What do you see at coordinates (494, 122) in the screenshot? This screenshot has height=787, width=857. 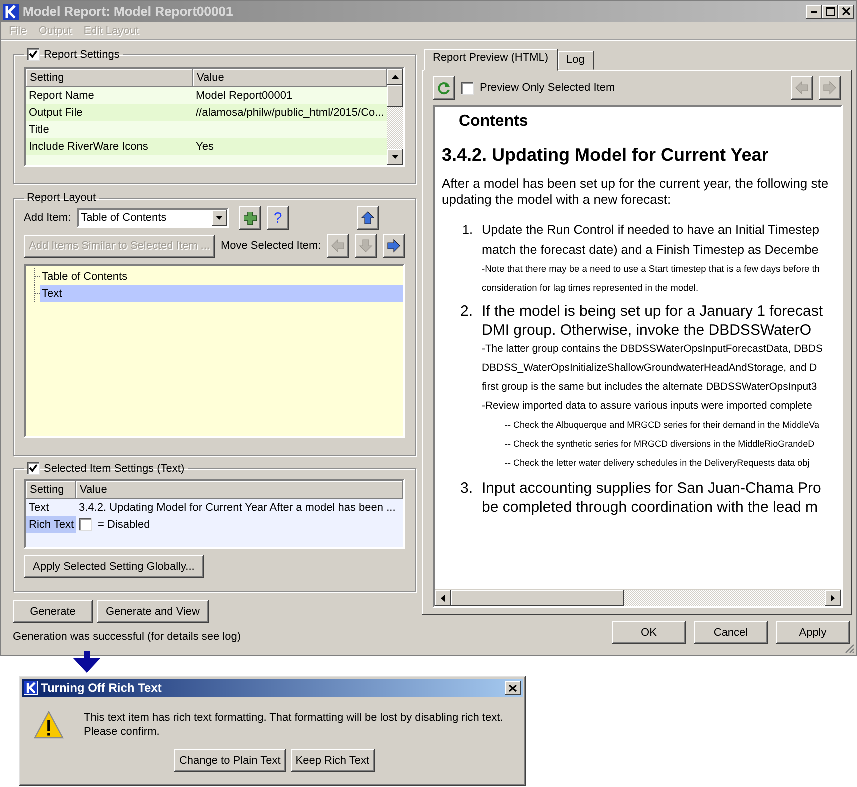 I see `contents-heading: Contents` at bounding box center [494, 122].